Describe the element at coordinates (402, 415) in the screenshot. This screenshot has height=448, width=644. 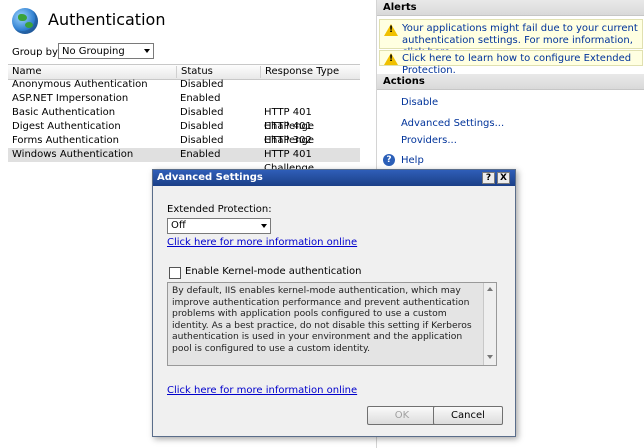
I see `ok-button: OK` at that location.